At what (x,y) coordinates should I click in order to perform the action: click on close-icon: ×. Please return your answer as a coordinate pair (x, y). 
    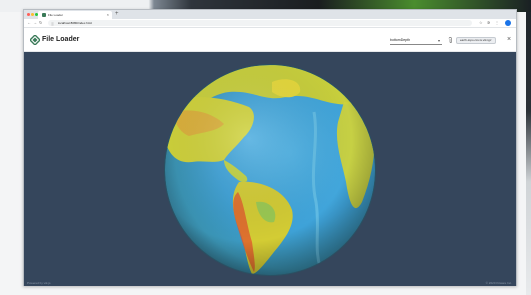
    Looking at the image, I should click on (509, 39).